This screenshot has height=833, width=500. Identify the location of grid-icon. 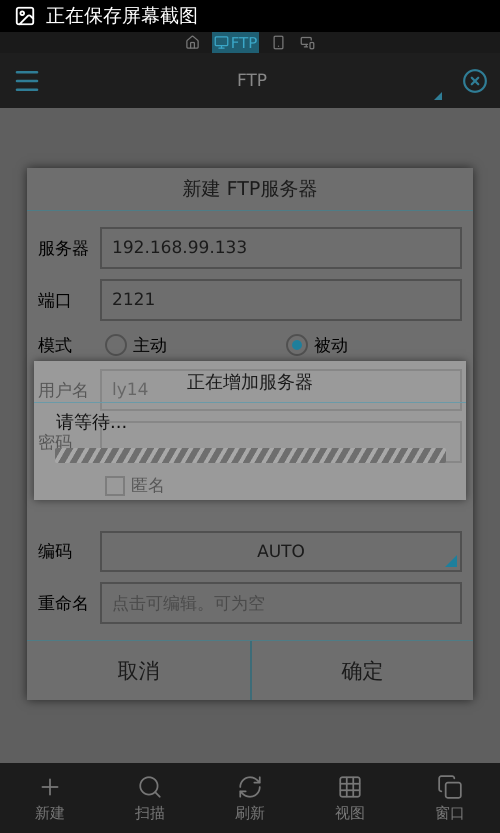
(350, 787).